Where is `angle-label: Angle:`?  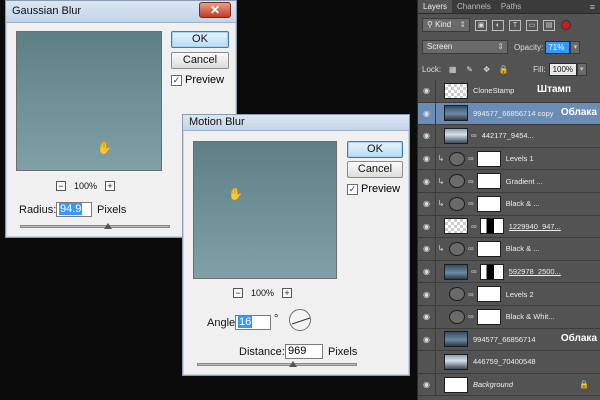
angle-label: Angle: is located at coordinates (223, 323).